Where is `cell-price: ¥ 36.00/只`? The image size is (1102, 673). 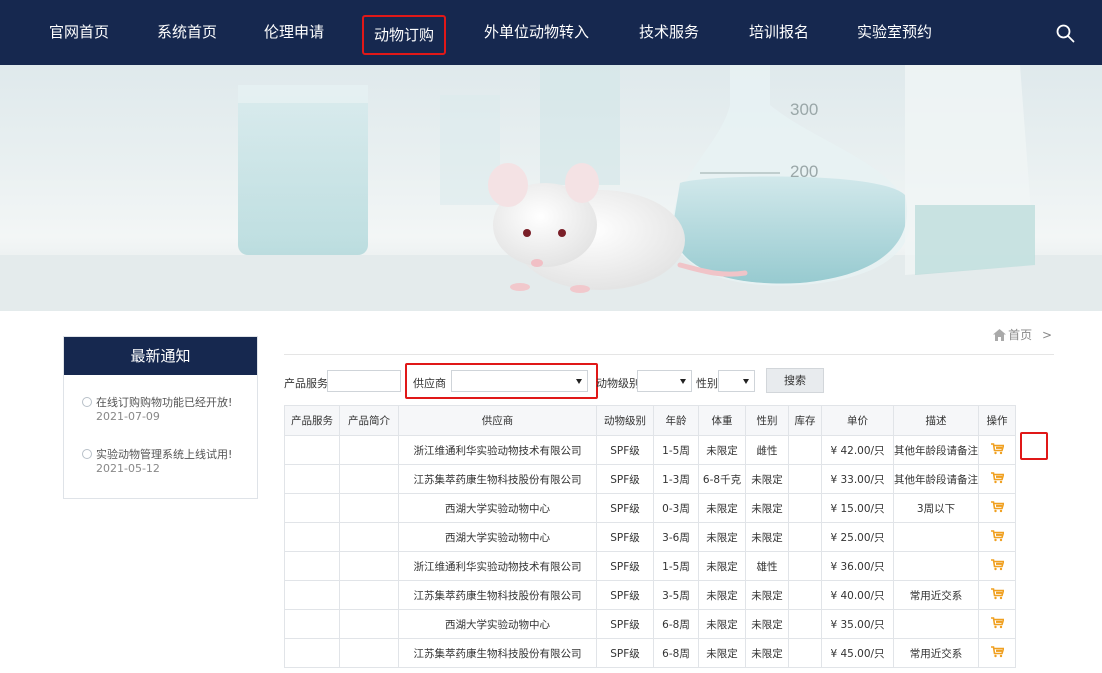
cell-price: ¥ 36.00/只 is located at coordinates (857, 566).